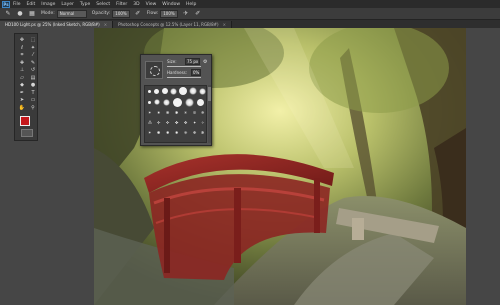  Describe the element at coordinates (31, 4) in the screenshot. I see `menu-edit: Edit` at that location.